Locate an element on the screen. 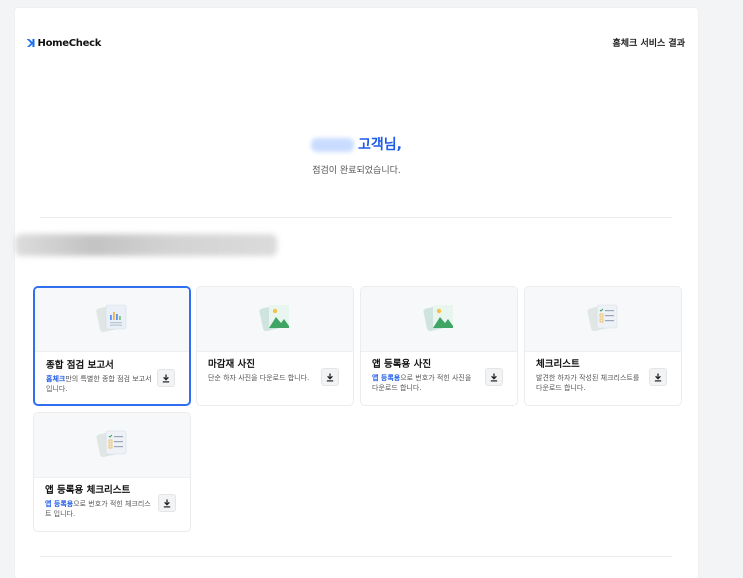 The width and height of the screenshot is (743, 578). card-description: 단순 하자 사진을 다운로드 합니다. is located at coordinates (259, 378).